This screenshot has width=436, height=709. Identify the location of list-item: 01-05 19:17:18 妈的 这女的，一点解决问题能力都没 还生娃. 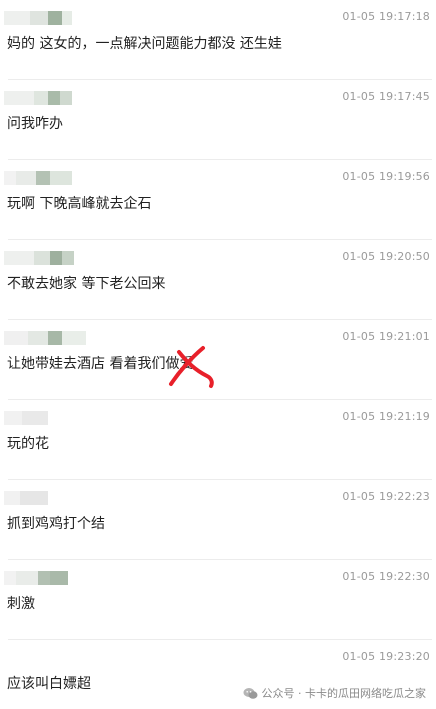
(218, 40).